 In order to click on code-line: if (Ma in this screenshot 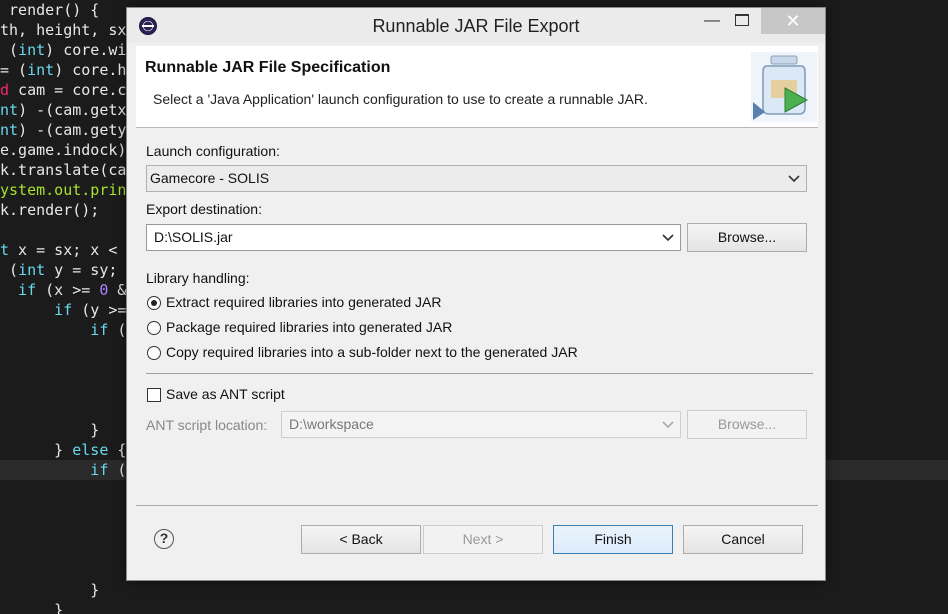, I will do `click(72, 330)`.